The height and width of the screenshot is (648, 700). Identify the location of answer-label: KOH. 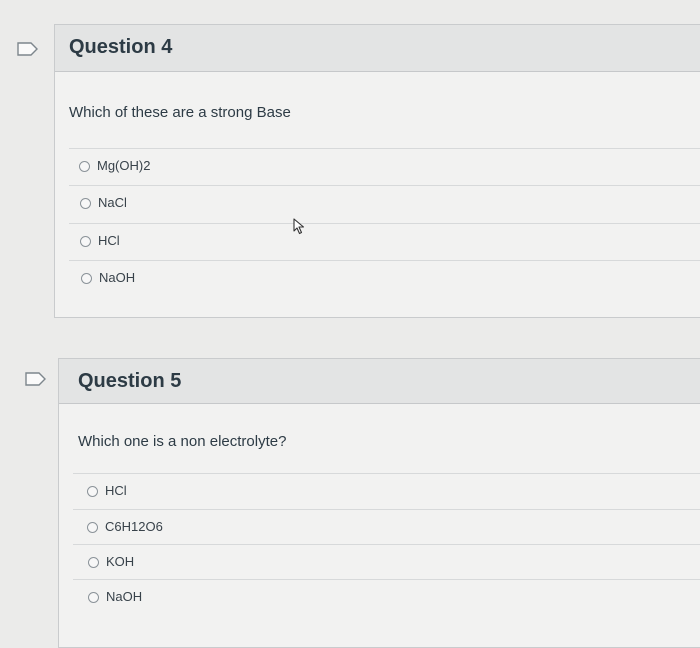
(120, 561).